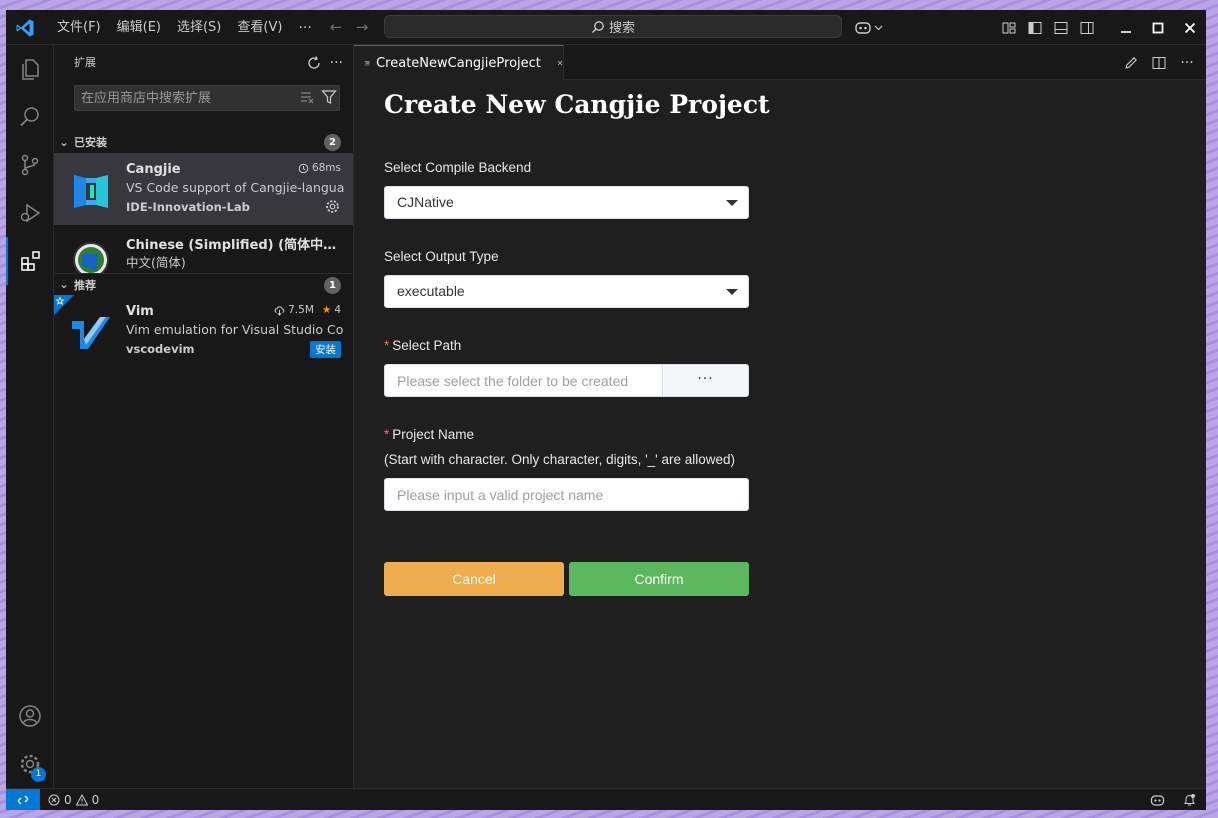 This screenshot has height=818, width=1218. I want to click on copilot-button, so click(868, 28).